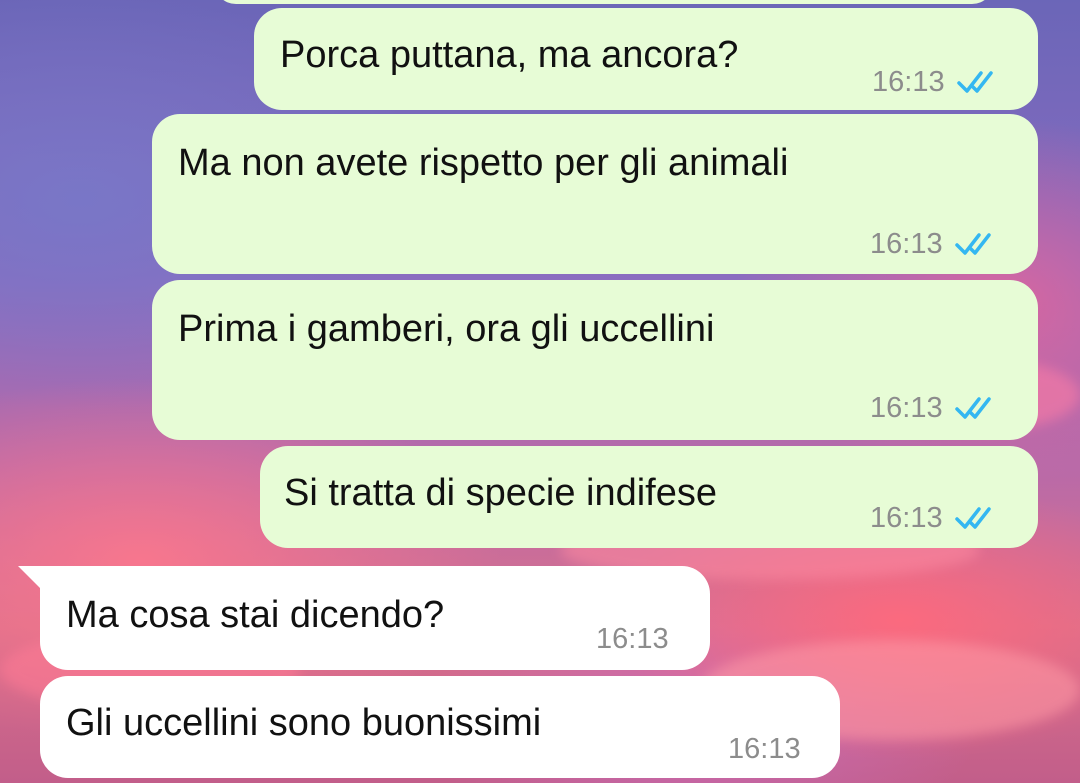  I want to click on message-text: Prima i gamberi, ora gli uccellini, so click(446, 329).